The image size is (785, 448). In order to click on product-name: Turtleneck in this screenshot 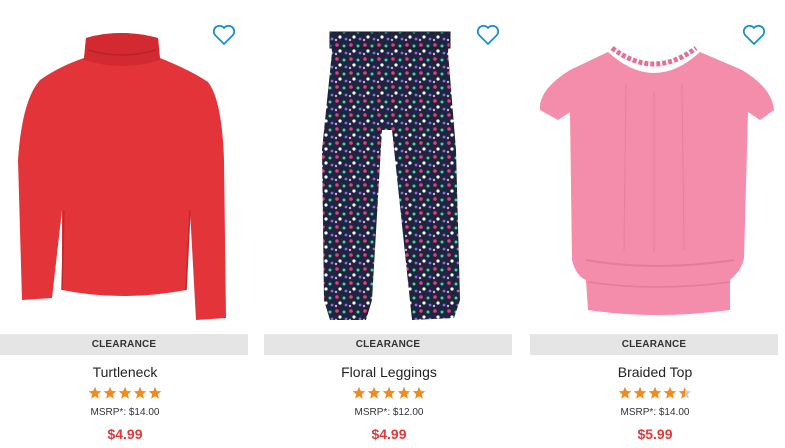, I will do `click(125, 372)`.